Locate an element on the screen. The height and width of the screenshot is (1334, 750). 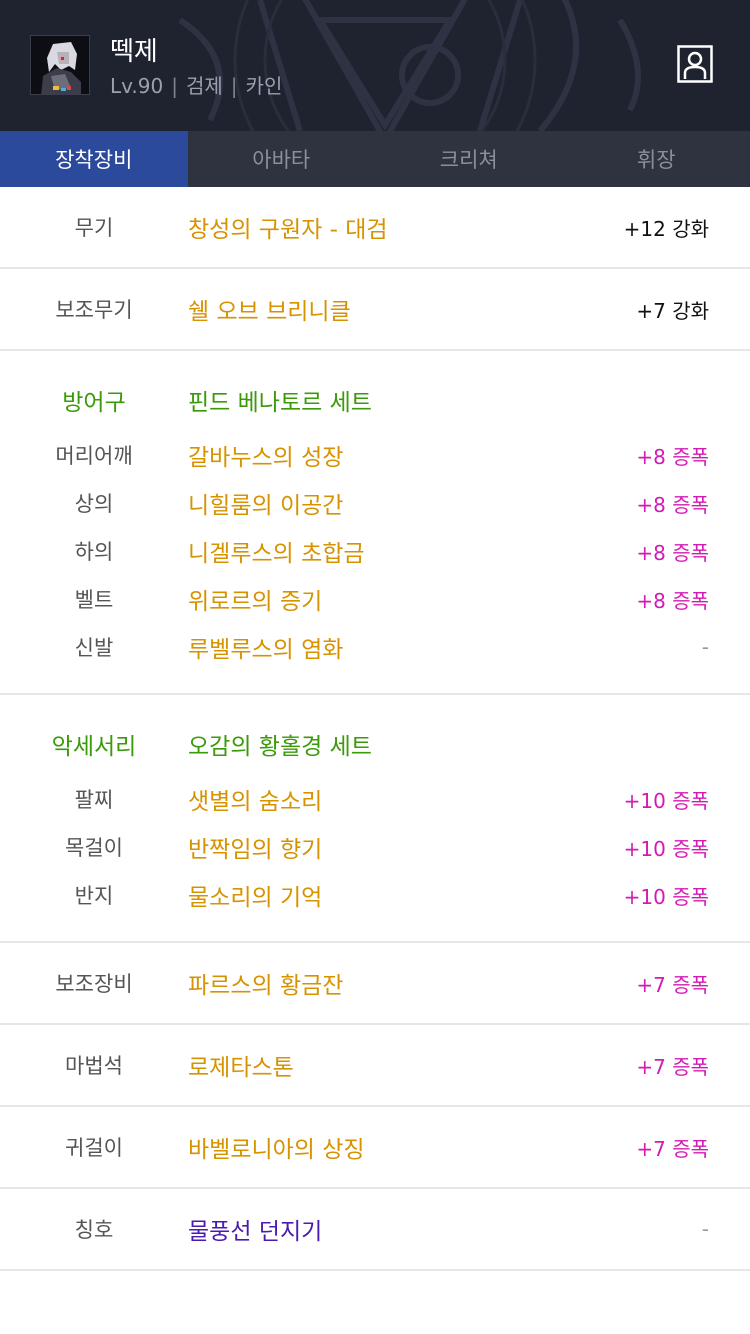
item-name: 물풍선 던지기 is located at coordinates (255, 1232).